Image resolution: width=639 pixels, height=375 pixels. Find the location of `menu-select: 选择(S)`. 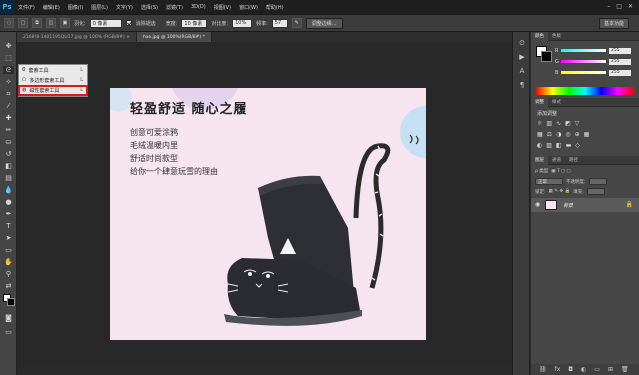

menu-select: 选择(S) is located at coordinates (149, 7).